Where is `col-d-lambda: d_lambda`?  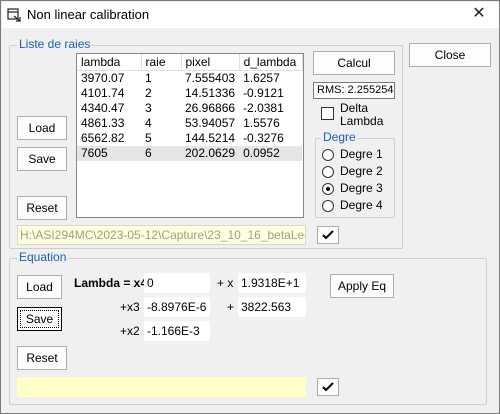
col-d-lambda: d_lambda is located at coordinates (271, 62).